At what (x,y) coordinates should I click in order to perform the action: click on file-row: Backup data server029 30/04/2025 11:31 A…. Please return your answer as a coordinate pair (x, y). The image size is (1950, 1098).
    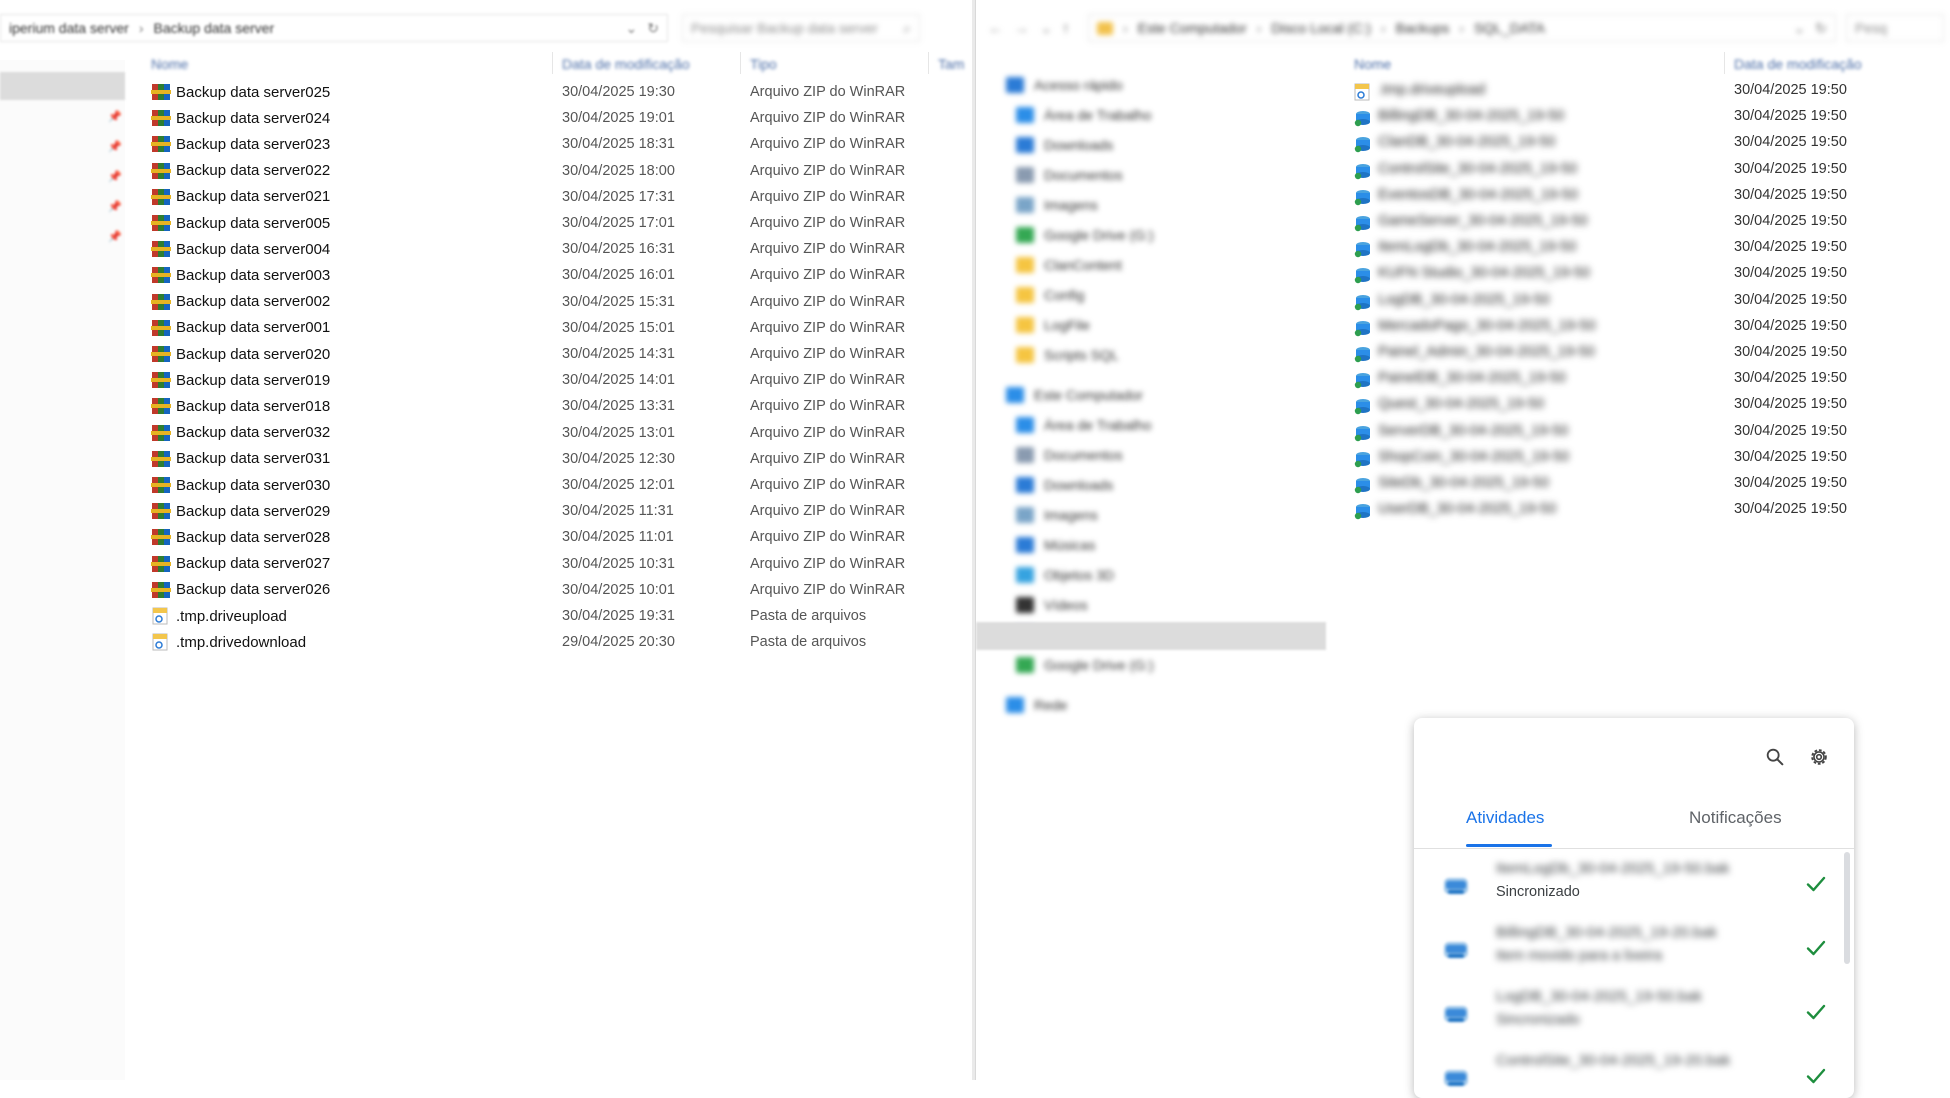
    Looking at the image, I should click on (486, 511).